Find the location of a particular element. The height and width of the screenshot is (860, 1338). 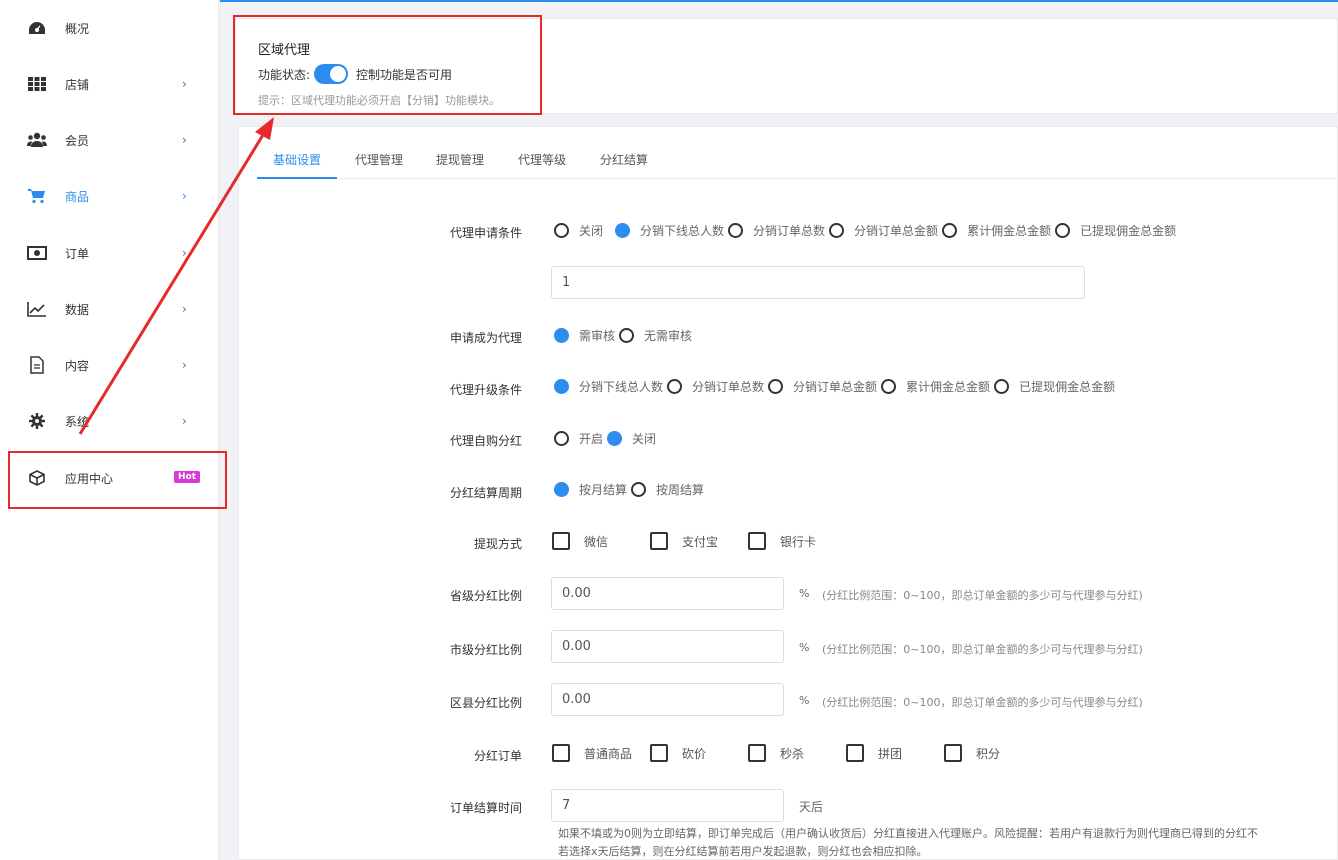

arrow-head is located at coordinates (264, 128).